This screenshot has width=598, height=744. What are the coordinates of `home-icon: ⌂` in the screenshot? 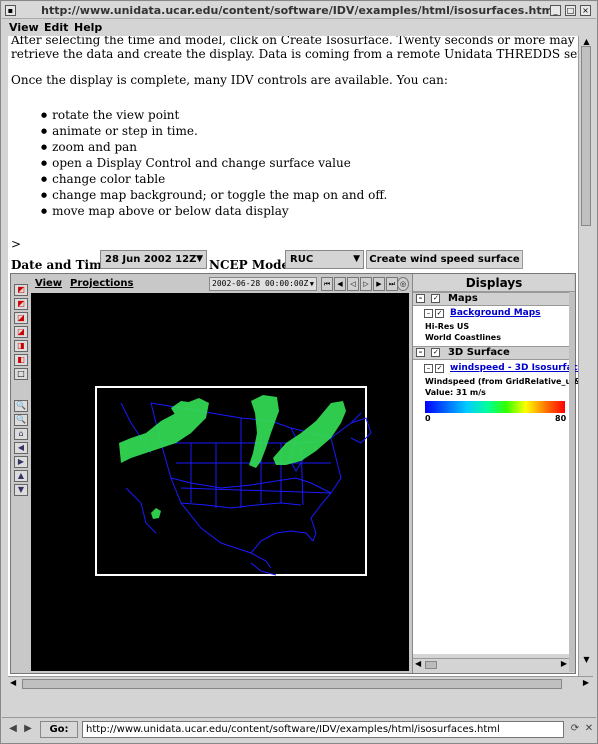 It's located at (21, 434).